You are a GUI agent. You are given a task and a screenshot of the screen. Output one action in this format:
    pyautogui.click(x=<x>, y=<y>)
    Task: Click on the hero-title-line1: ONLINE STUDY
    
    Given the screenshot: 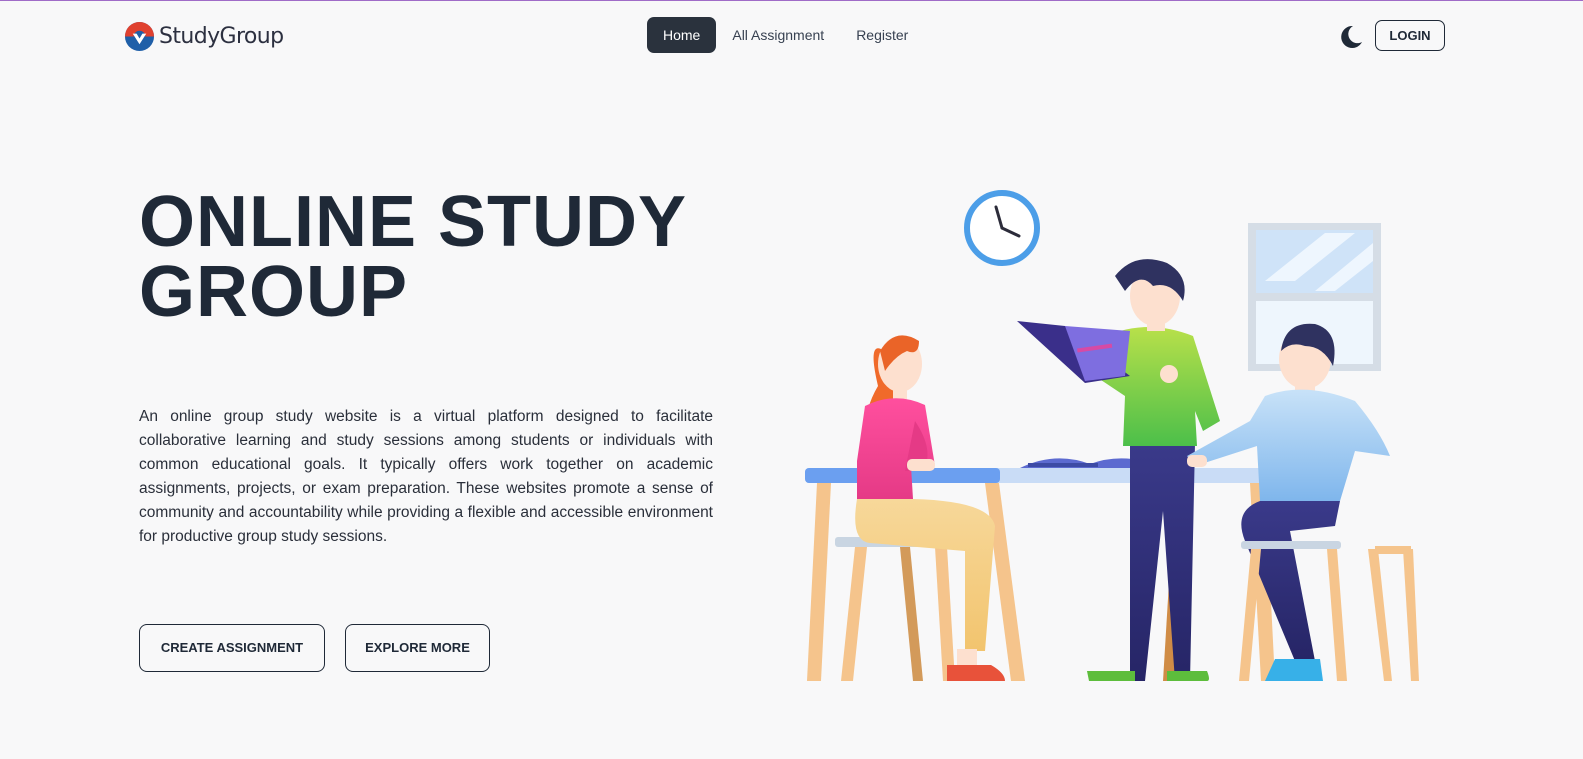 What is the action you would take?
    pyautogui.click(x=413, y=222)
    